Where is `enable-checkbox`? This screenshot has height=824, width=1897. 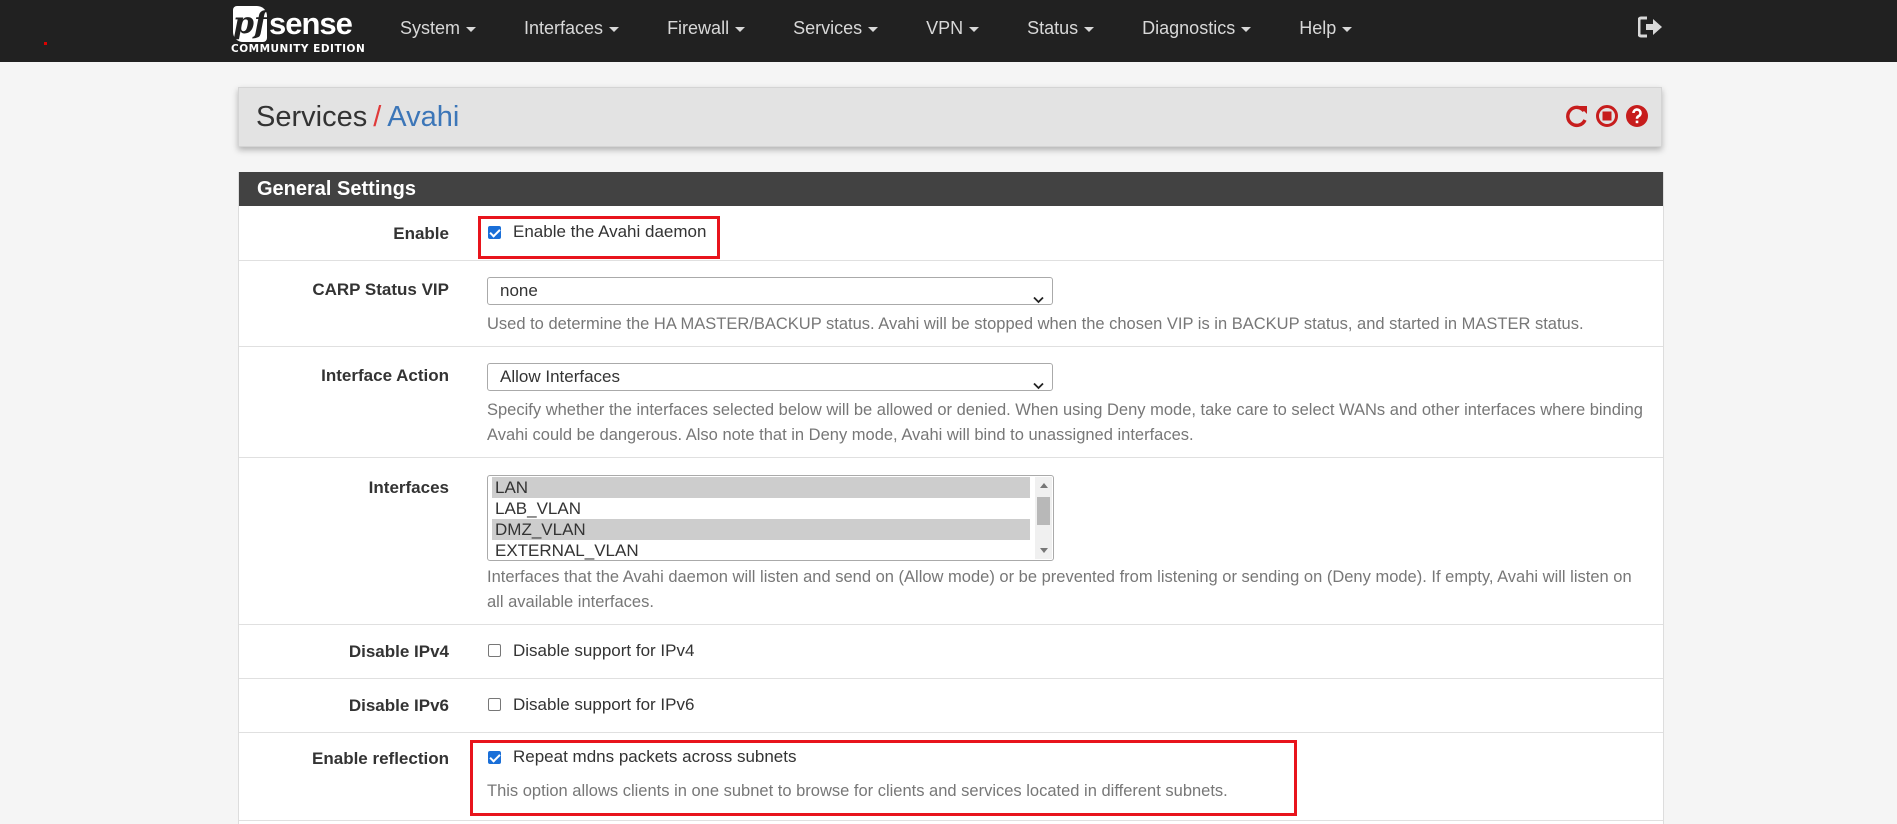 enable-checkbox is located at coordinates (494, 232).